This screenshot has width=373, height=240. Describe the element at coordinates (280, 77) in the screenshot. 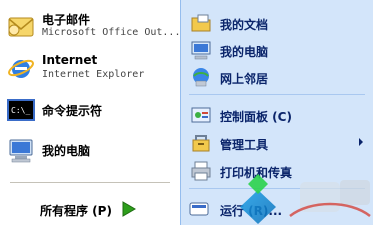

I see `menu-item-network-places: 网上邻居` at that location.